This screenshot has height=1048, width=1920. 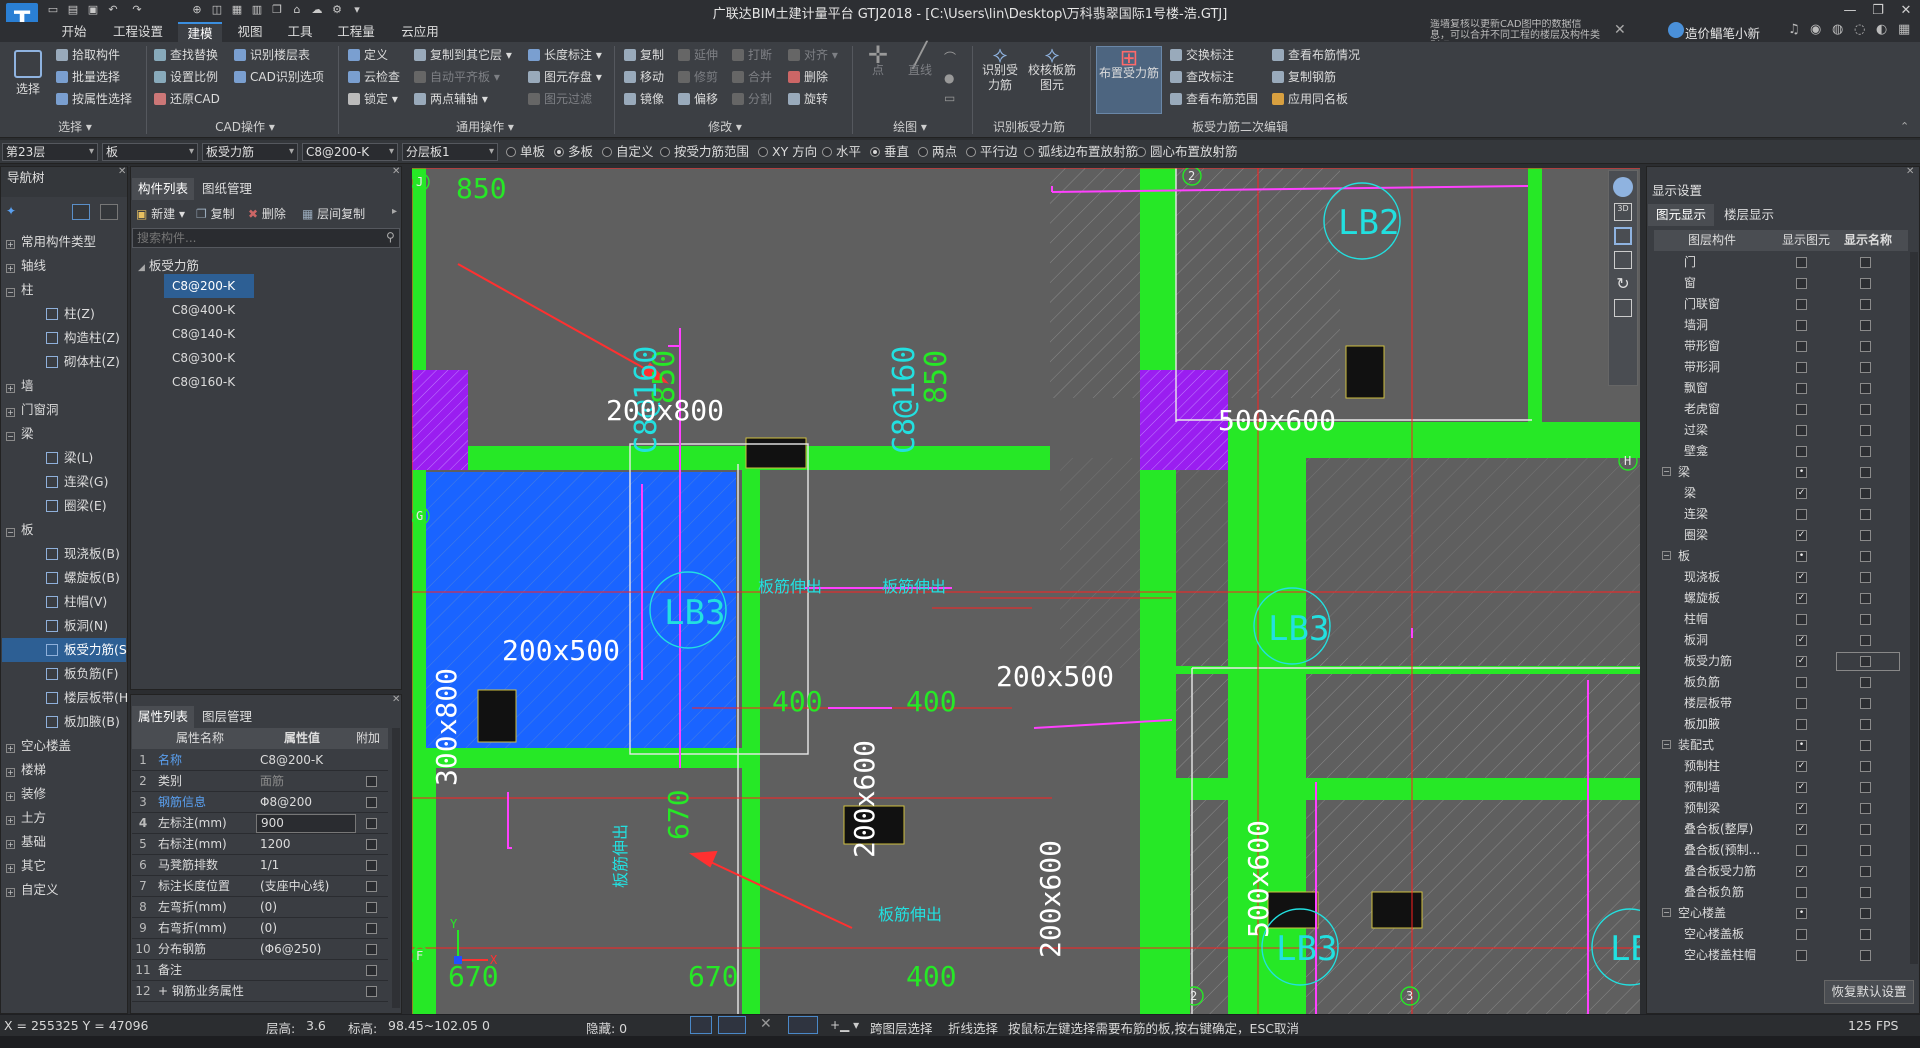 What do you see at coordinates (227, 189) in the screenshot?
I see `tab-drawing-management: 图纸管理` at bounding box center [227, 189].